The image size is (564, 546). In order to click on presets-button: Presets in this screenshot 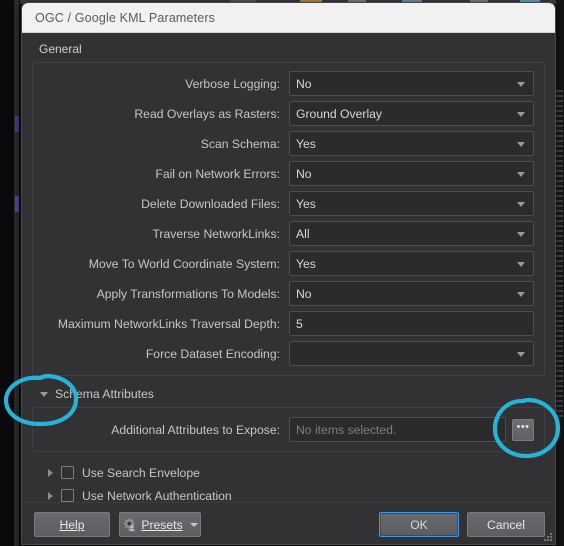, I will do `click(160, 524)`.